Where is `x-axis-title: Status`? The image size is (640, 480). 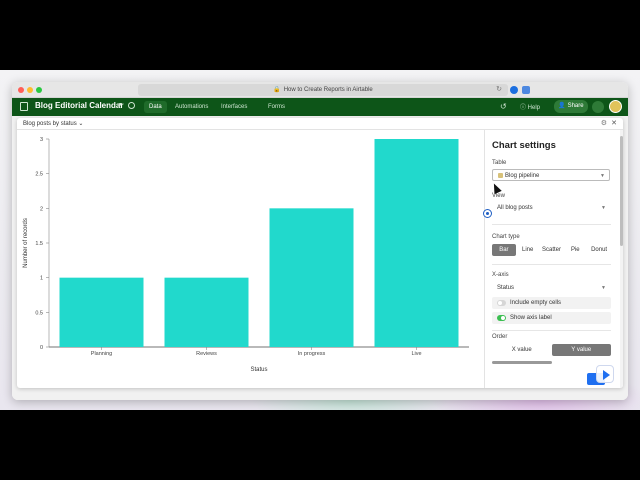
x-axis-title: Status is located at coordinates (258, 370).